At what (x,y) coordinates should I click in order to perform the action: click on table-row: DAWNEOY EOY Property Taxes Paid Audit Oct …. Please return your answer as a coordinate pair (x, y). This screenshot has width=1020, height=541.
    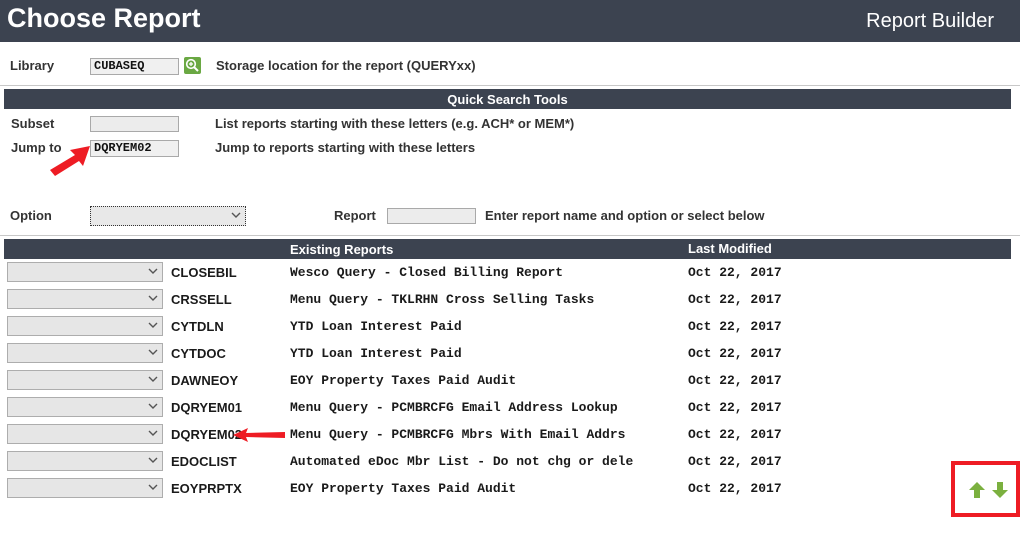
    Looking at the image, I should click on (510, 381).